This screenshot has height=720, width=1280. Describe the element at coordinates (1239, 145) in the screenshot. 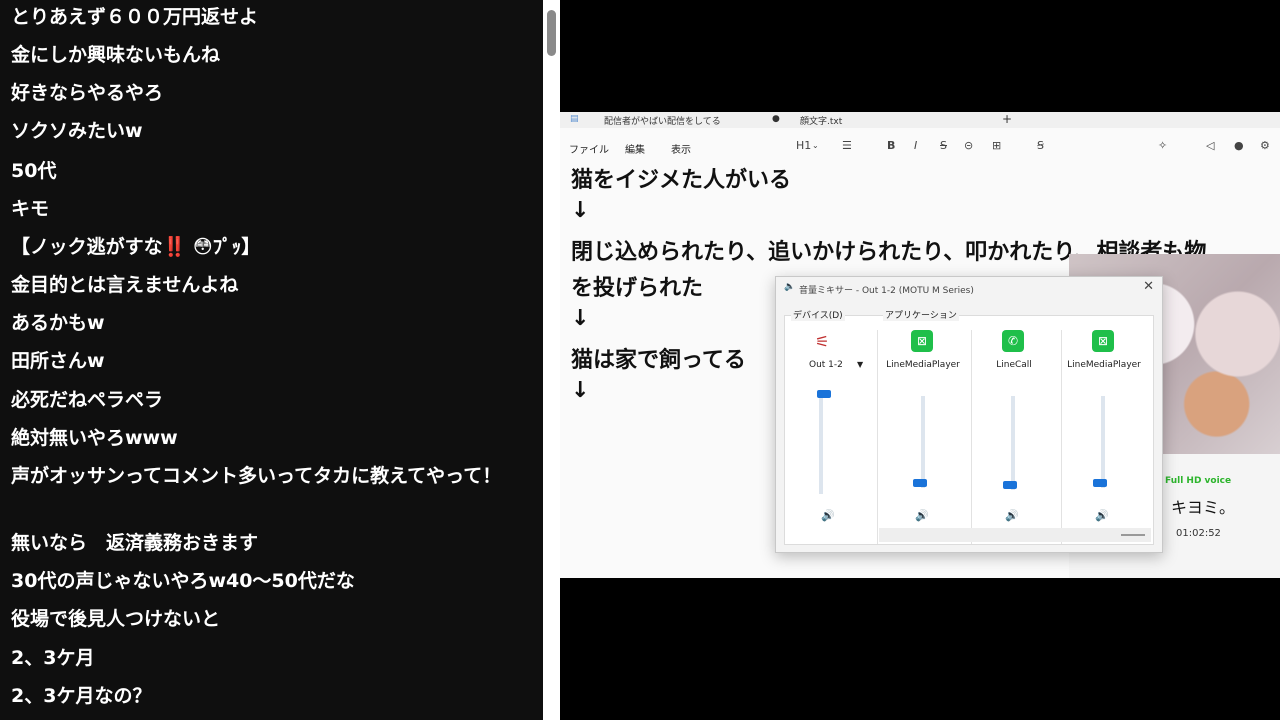

I see `account-icon: ●` at that location.